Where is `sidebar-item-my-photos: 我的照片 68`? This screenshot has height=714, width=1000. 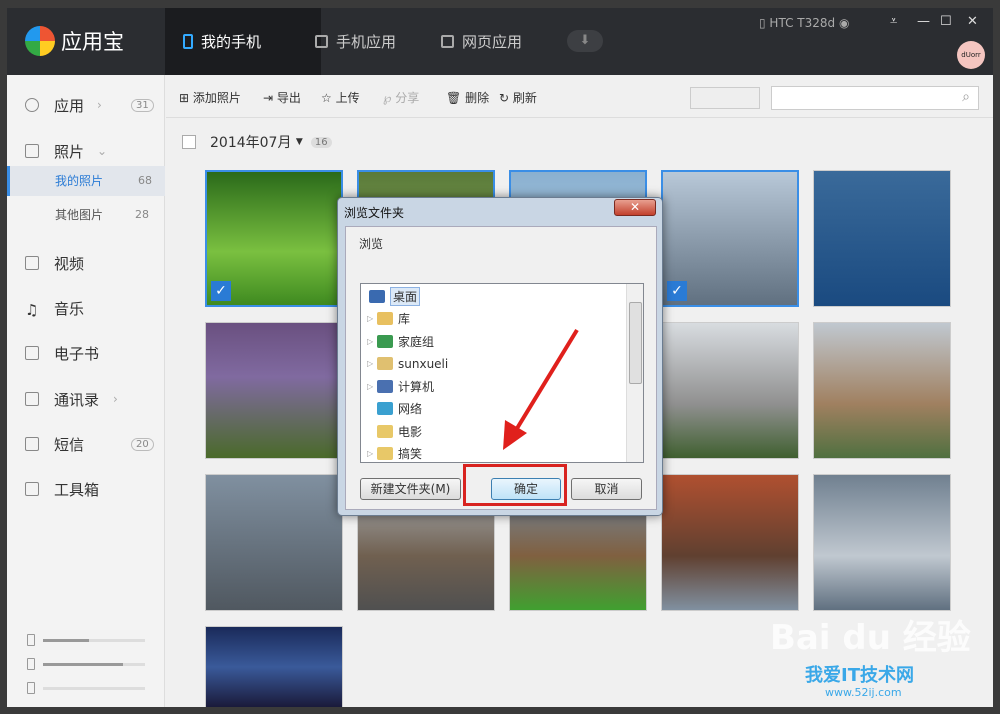
sidebar-item-my-photos: 我的照片 68 is located at coordinates (86, 181).